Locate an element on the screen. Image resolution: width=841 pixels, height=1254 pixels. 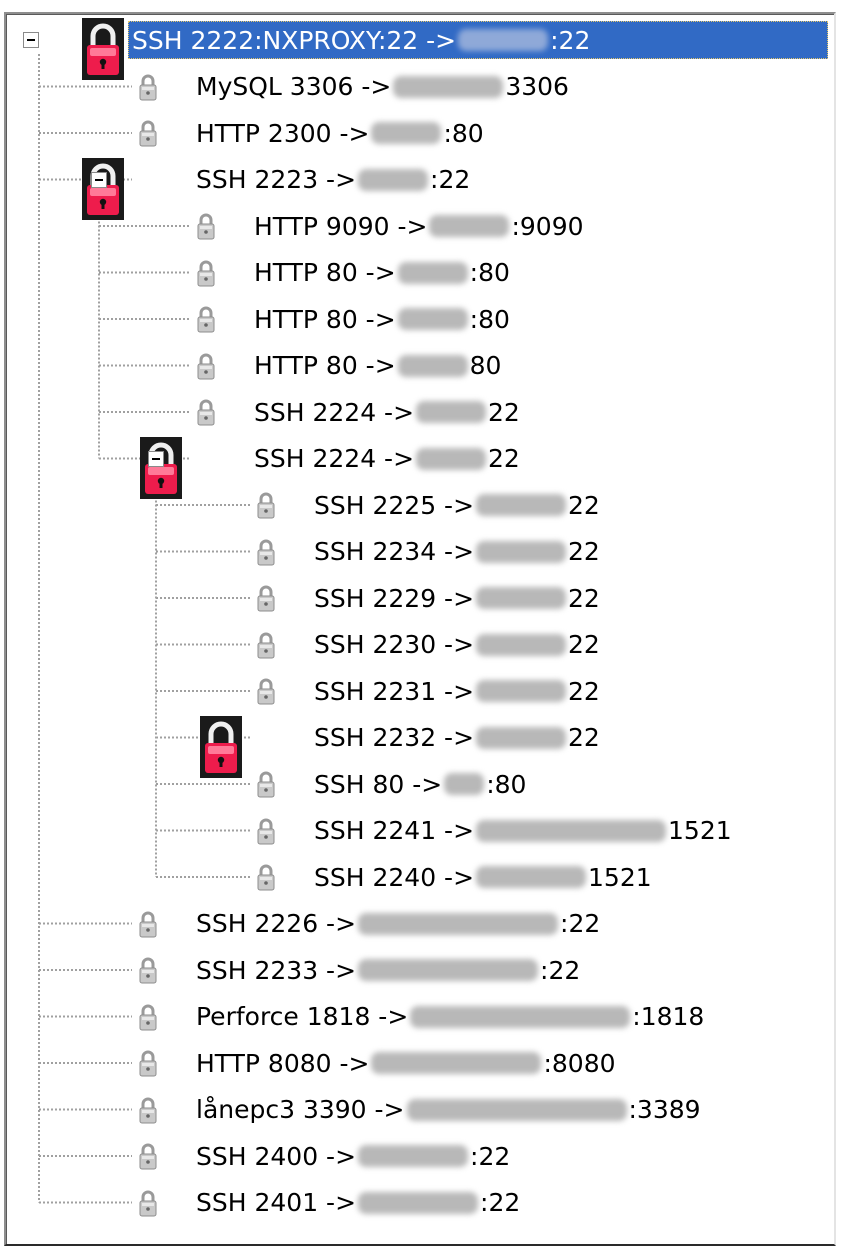
tree-row-label: SSH 2230 -> 22 is located at coordinates (457, 645).